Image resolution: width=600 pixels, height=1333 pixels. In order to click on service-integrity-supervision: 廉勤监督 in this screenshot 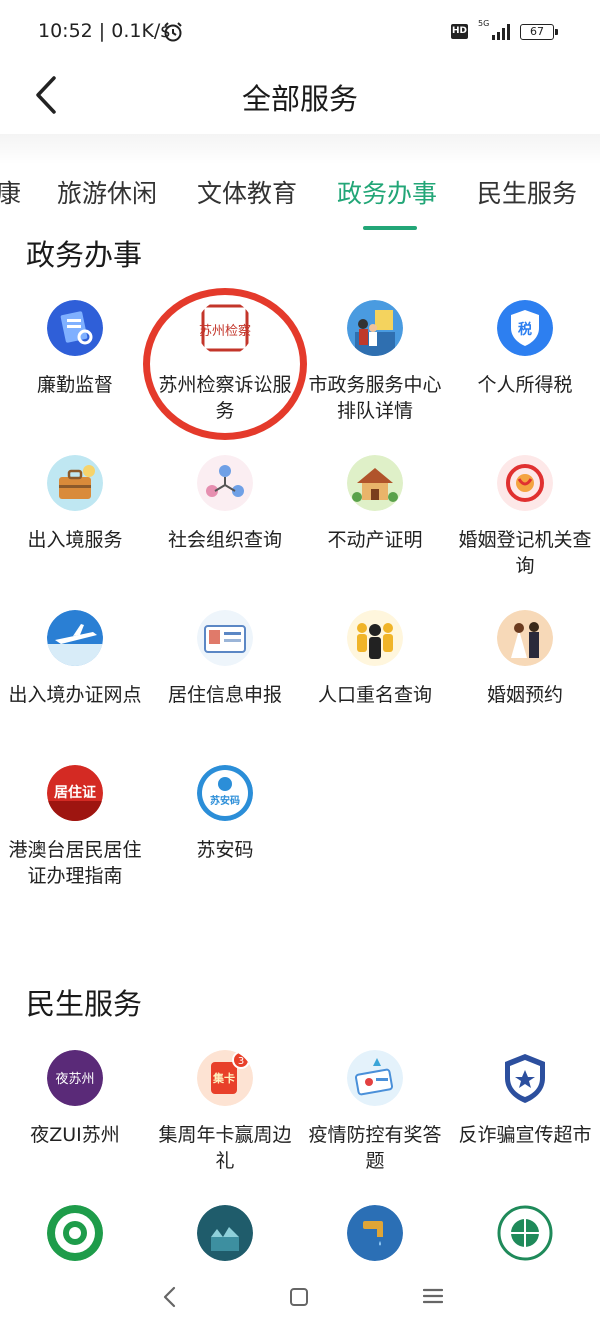, I will do `click(75, 349)`.